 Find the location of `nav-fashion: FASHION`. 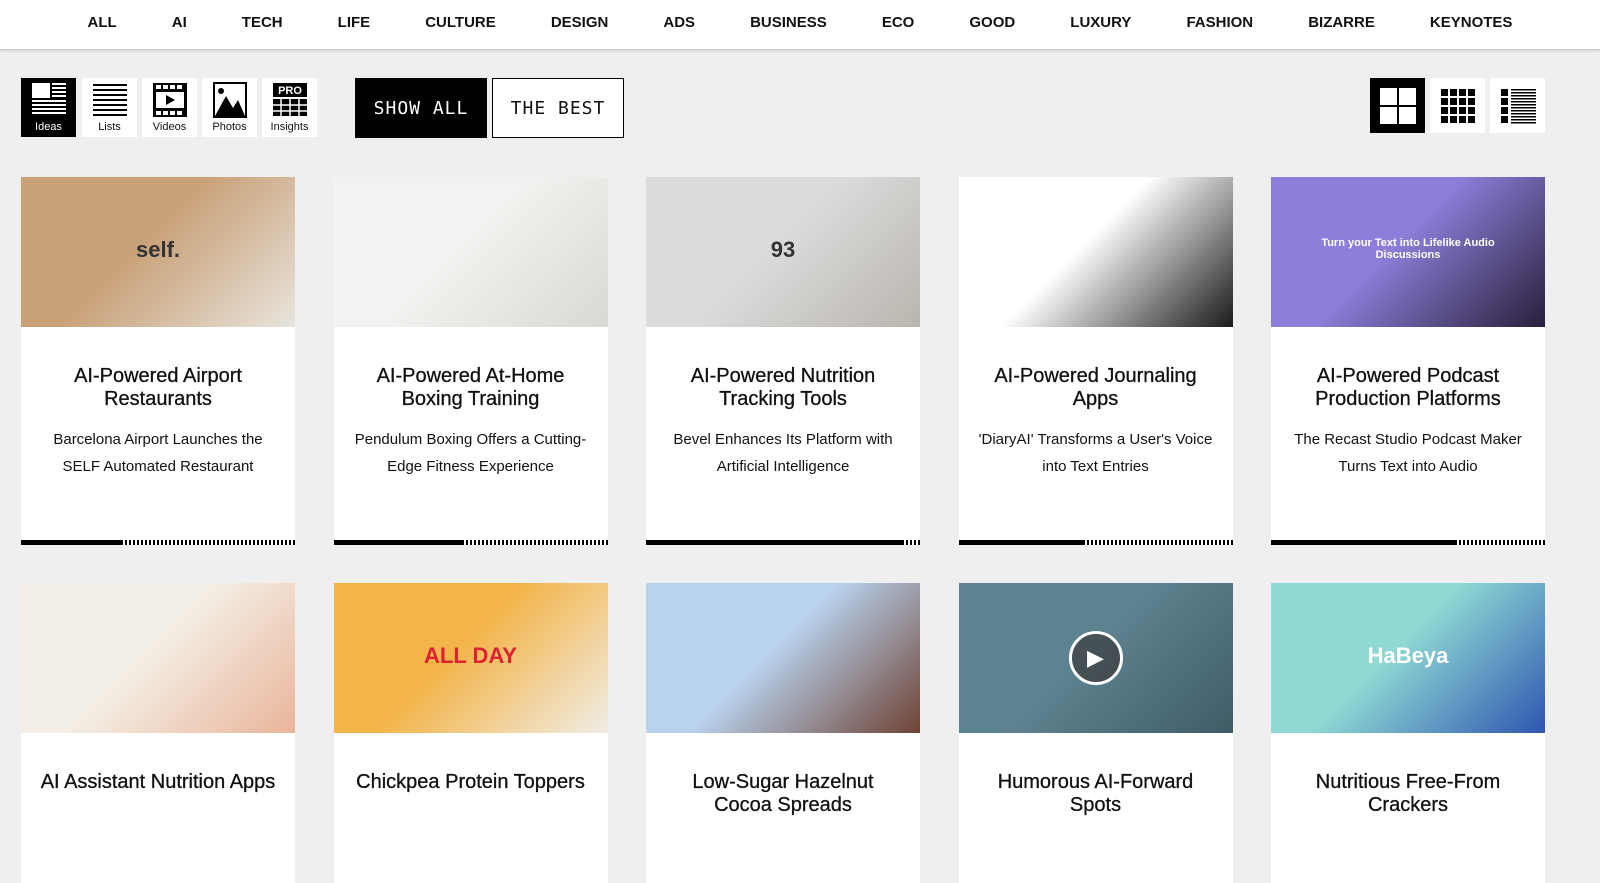

nav-fashion: FASHION is located at coordinates (1219, 22).